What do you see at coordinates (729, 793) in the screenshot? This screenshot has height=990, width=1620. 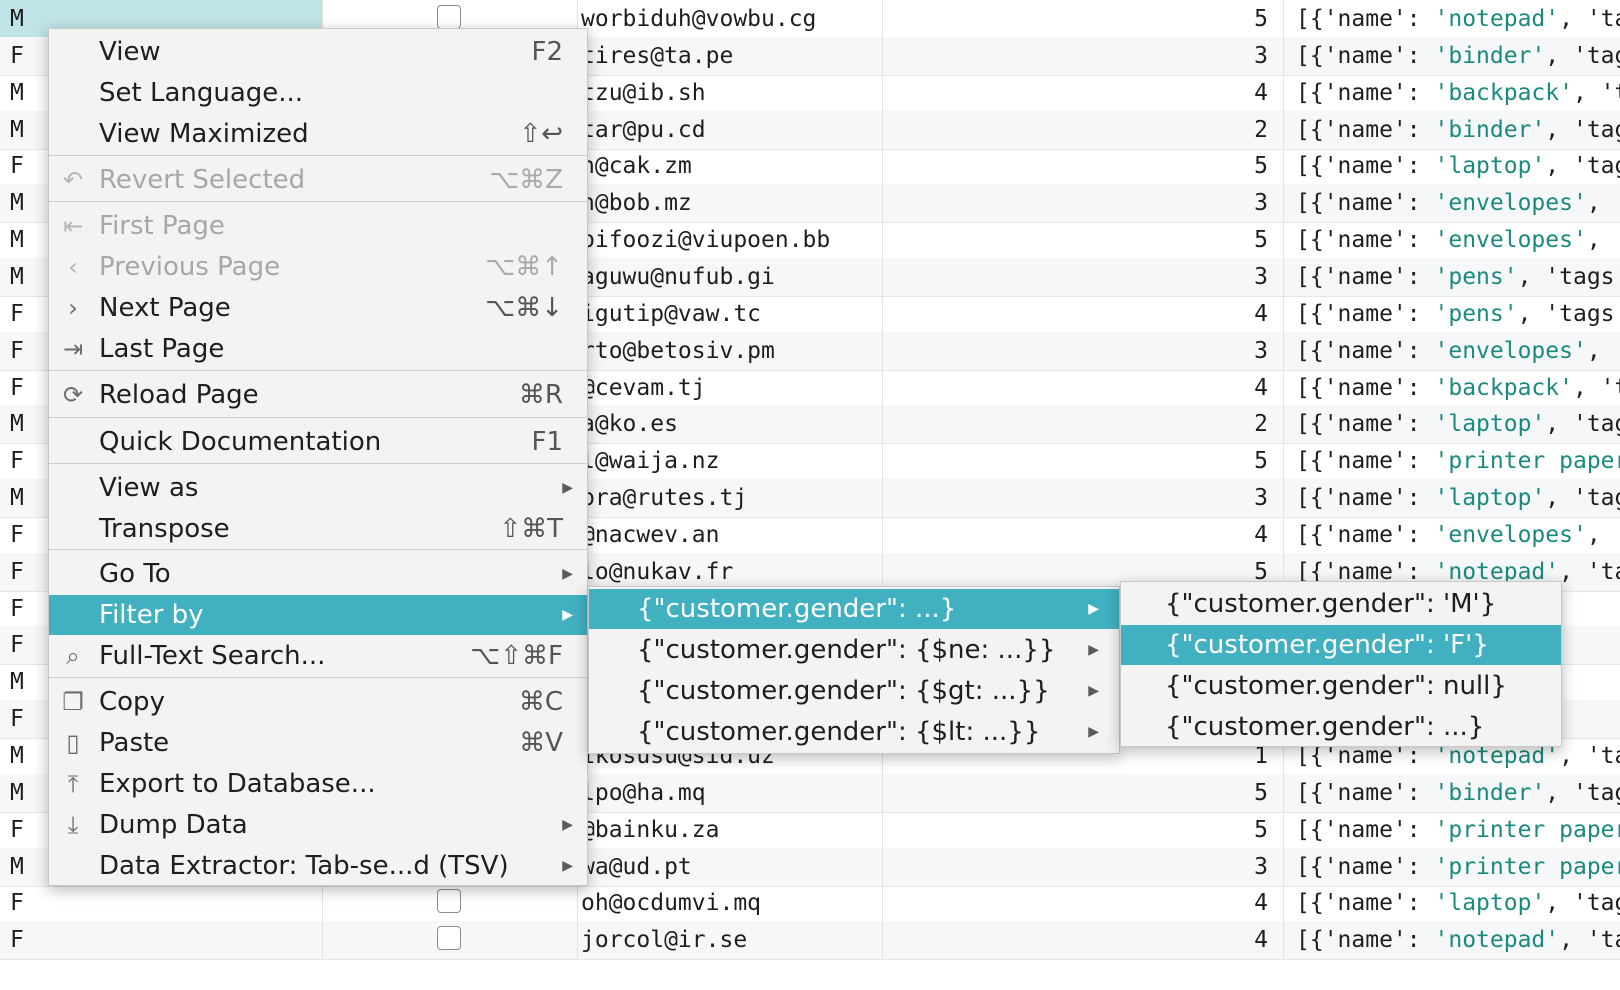 I see `email-cell: lpo@ha.mq` at bounding box center [729, 793].